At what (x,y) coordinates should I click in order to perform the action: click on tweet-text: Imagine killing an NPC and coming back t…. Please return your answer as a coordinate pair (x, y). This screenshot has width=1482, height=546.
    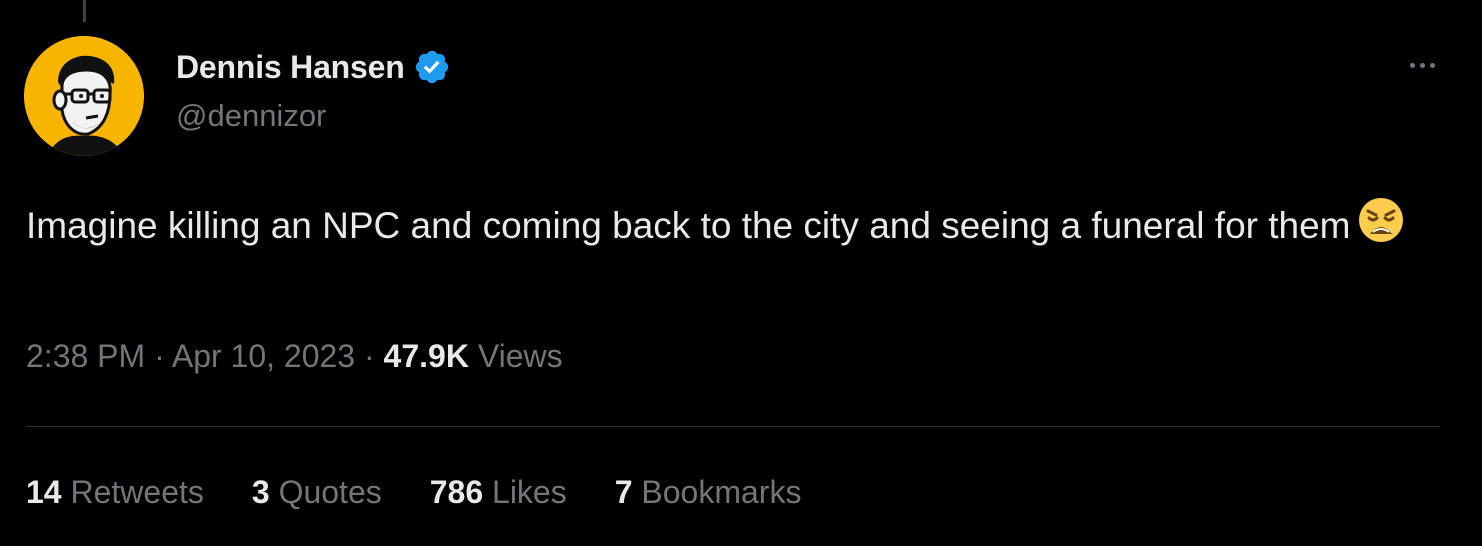
    Looking at the image, I should click on (688, 225).